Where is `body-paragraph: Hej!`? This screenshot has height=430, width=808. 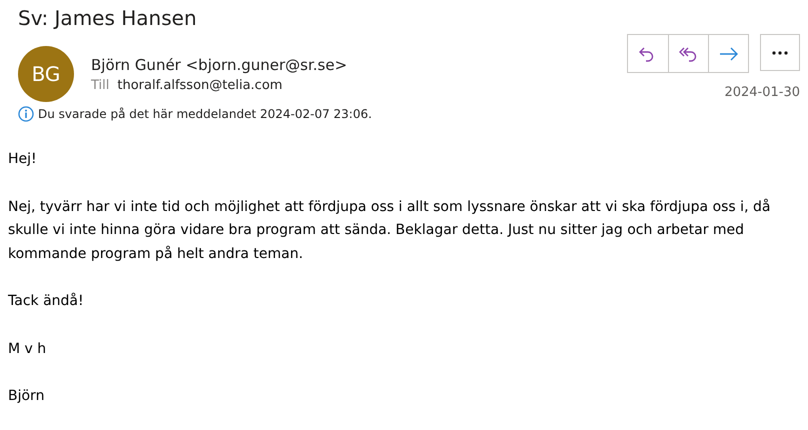
body-paragraph: Hej! is located at coordinates (23, 159).